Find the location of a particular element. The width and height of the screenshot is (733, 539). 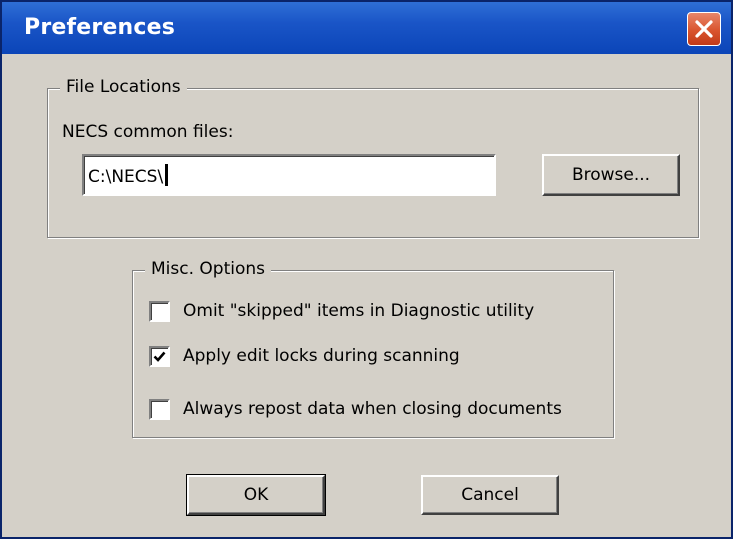

necs-path-value: C:\NECS\ is located at coordinates (128, 175).